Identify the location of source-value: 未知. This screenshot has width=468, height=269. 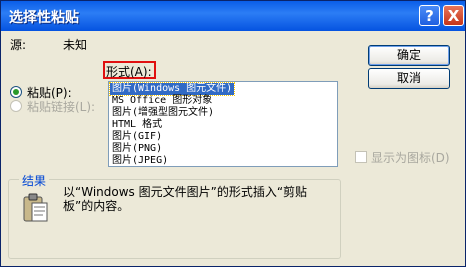
(75, 45).